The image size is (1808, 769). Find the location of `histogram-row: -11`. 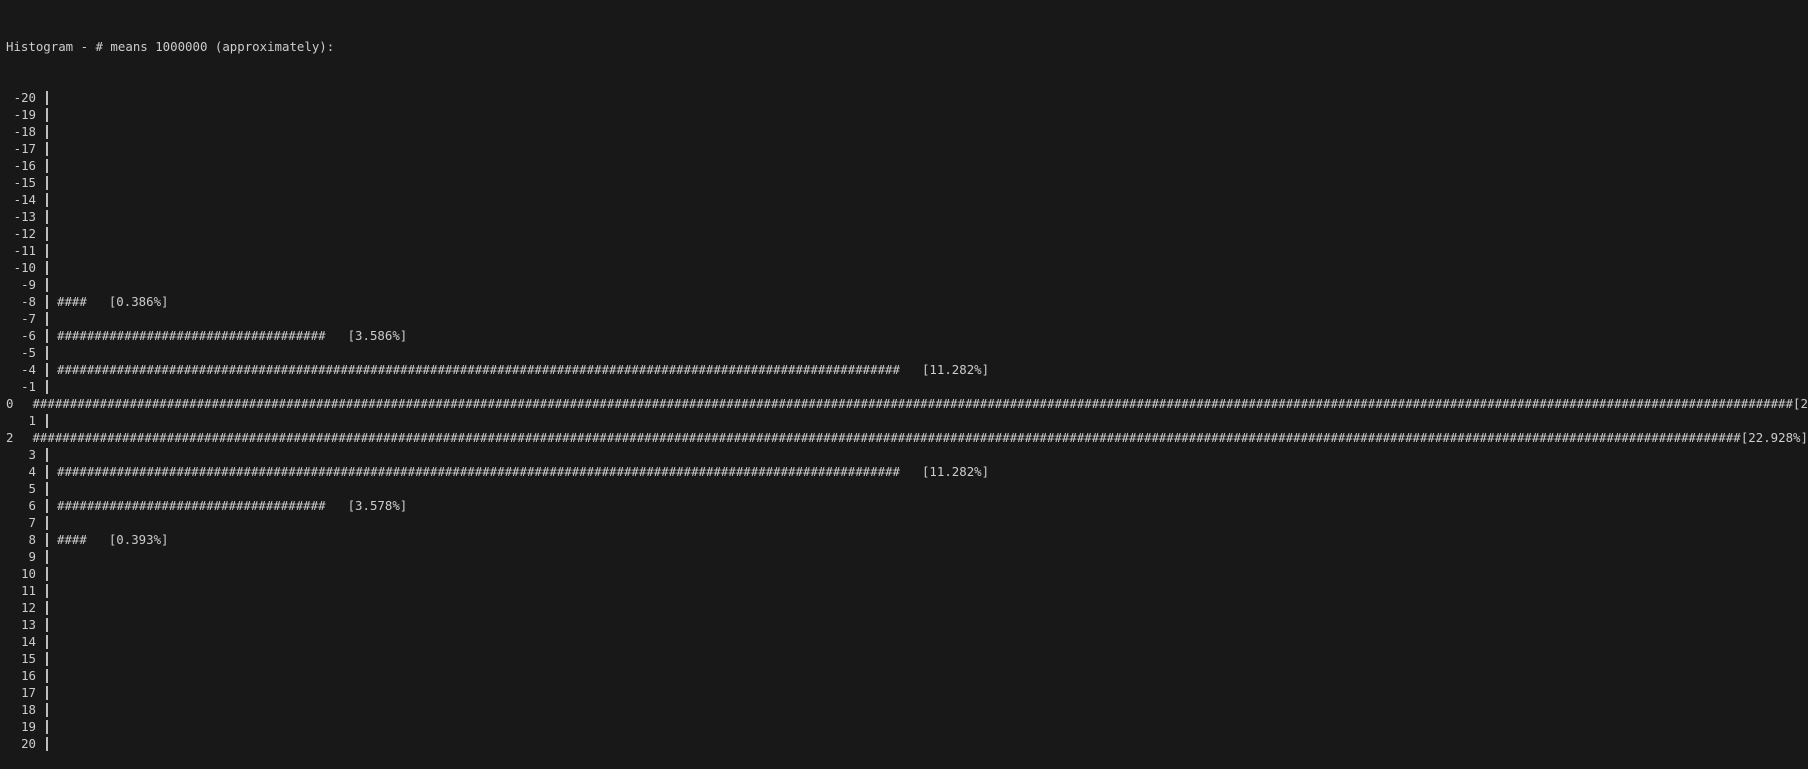

histogram-row: -11 is located at coordinates (907, 250).